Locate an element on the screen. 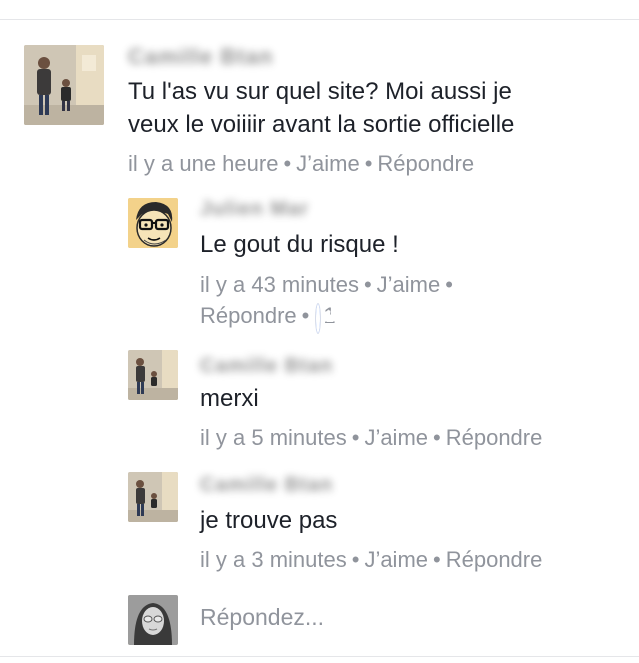 The width and height of the screenshot is (639, 663). reply-meta: il y a 43 minutes • J’aime • is located at coordinates (329, 285).